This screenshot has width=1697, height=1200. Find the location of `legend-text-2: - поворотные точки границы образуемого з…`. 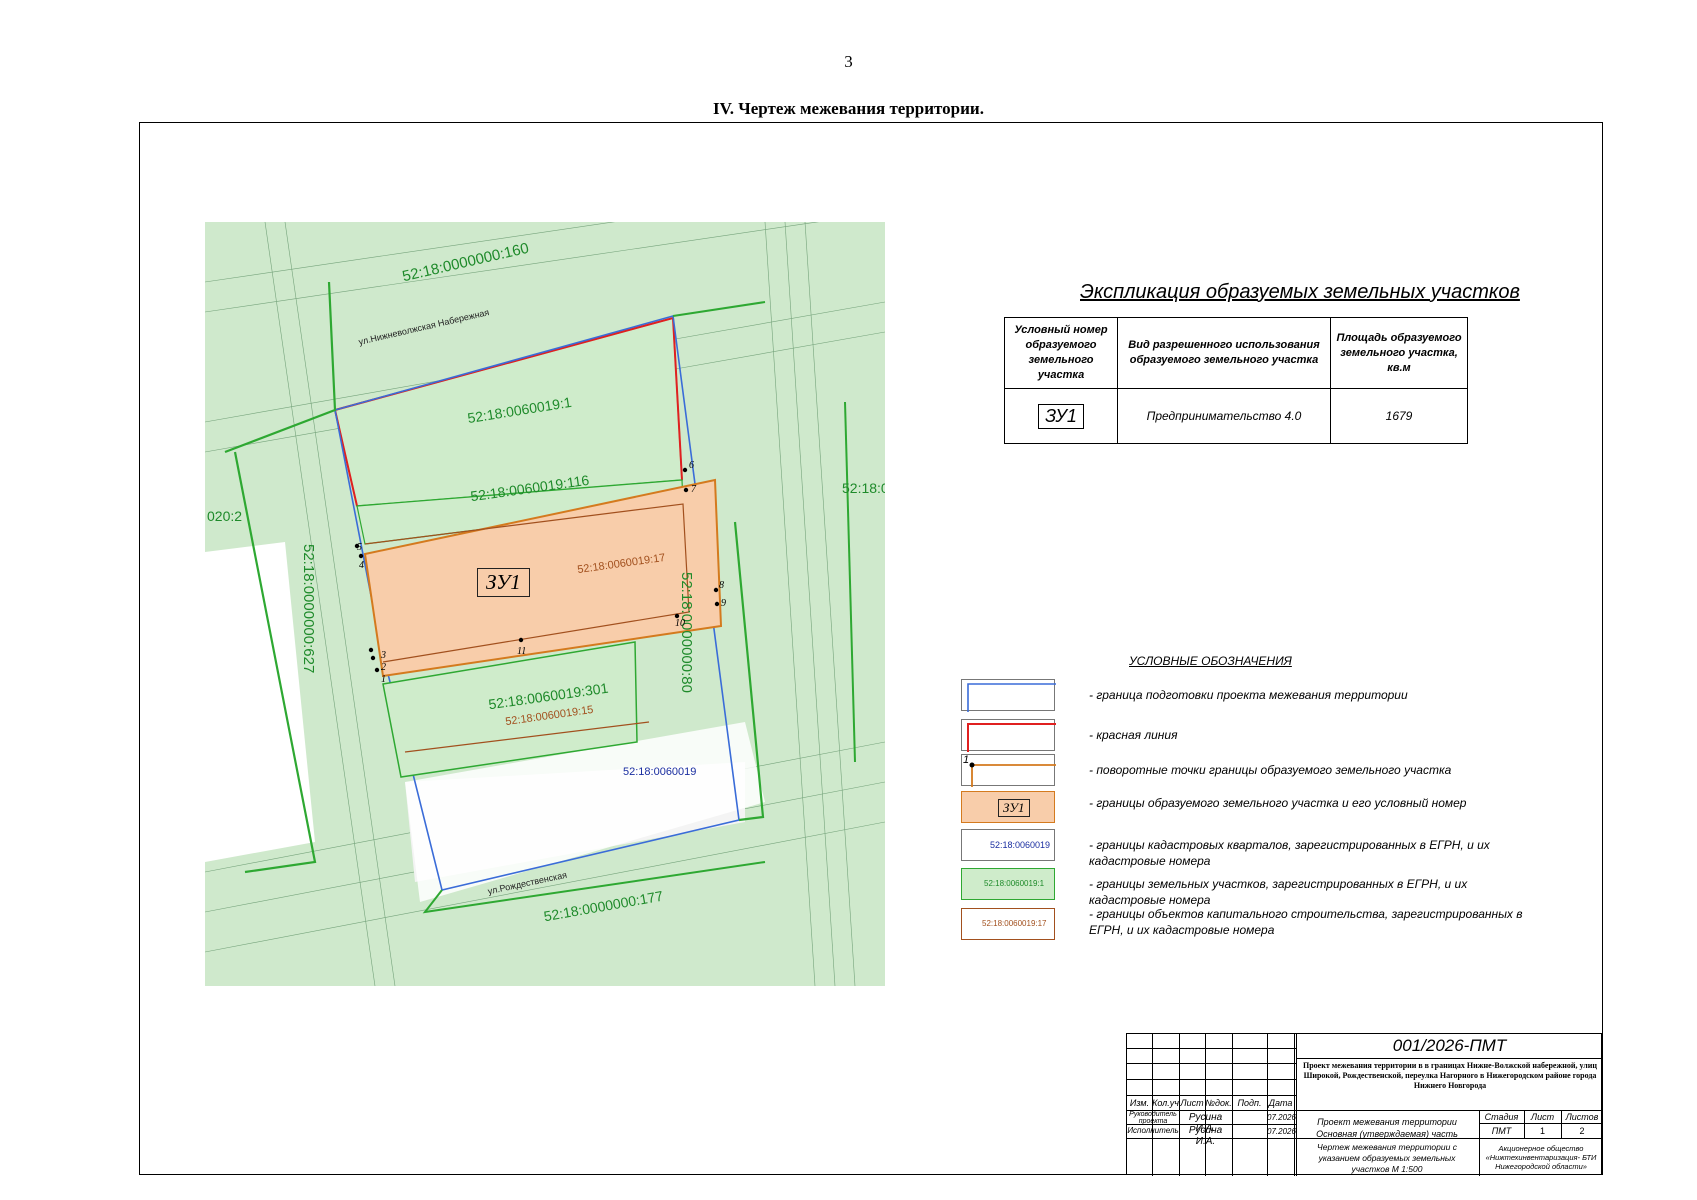

legend-text-2: - поворотные точки границы образуемого з… is located at coordinates (1270, 770).